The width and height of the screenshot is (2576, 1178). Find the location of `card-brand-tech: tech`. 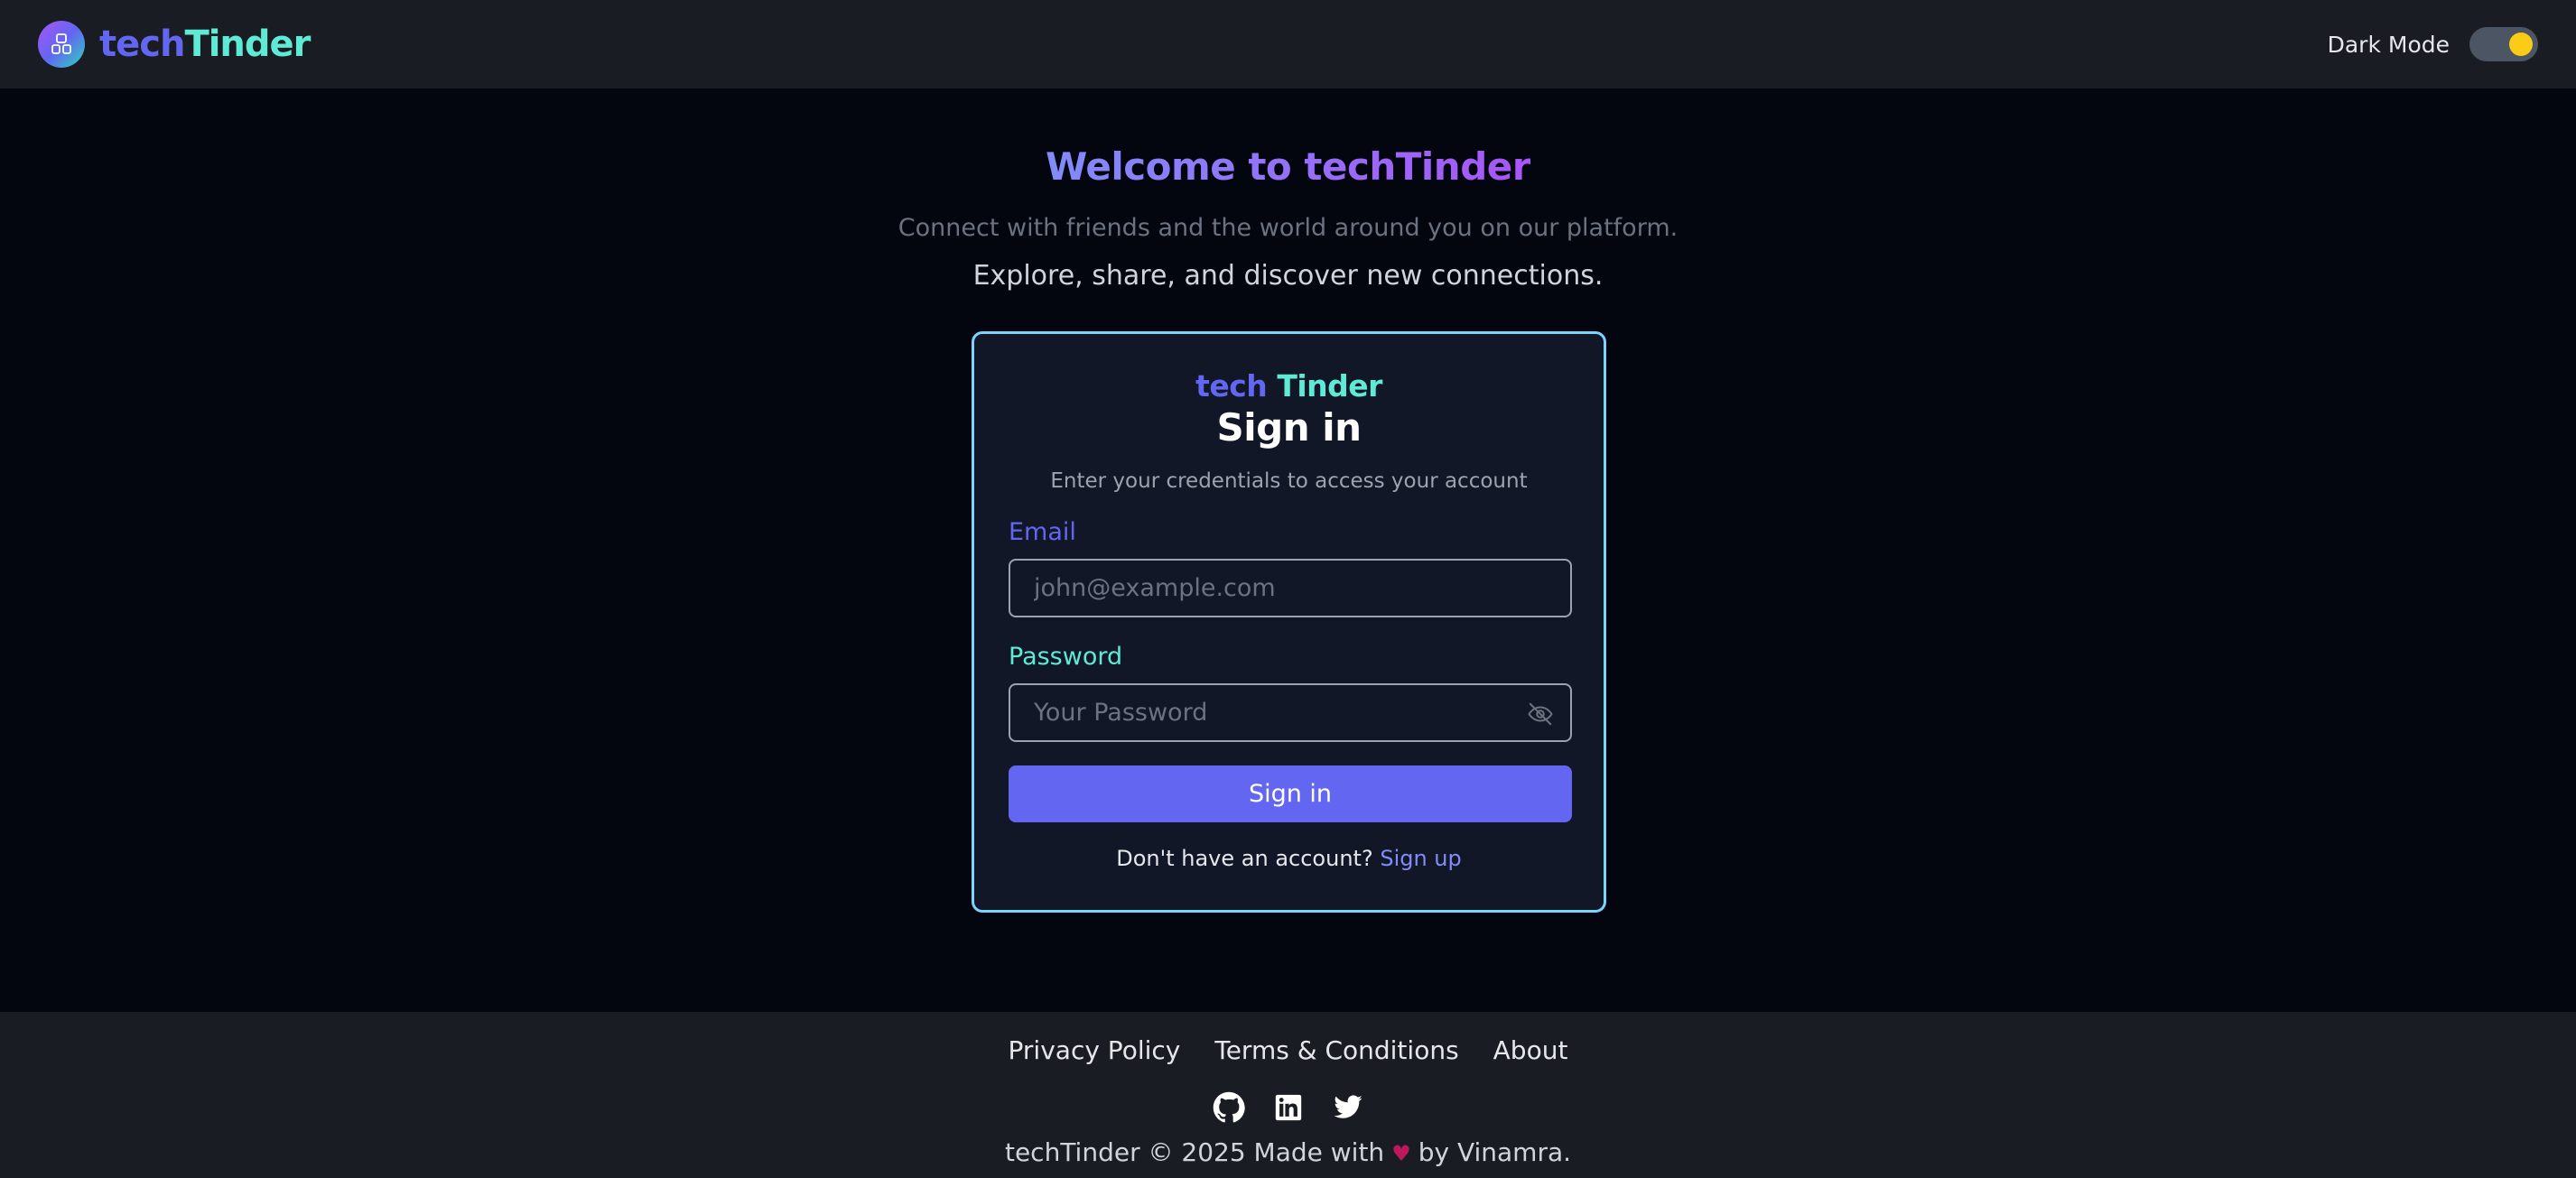

card-brand-tech: tech is located at coordinates (1231, 385).